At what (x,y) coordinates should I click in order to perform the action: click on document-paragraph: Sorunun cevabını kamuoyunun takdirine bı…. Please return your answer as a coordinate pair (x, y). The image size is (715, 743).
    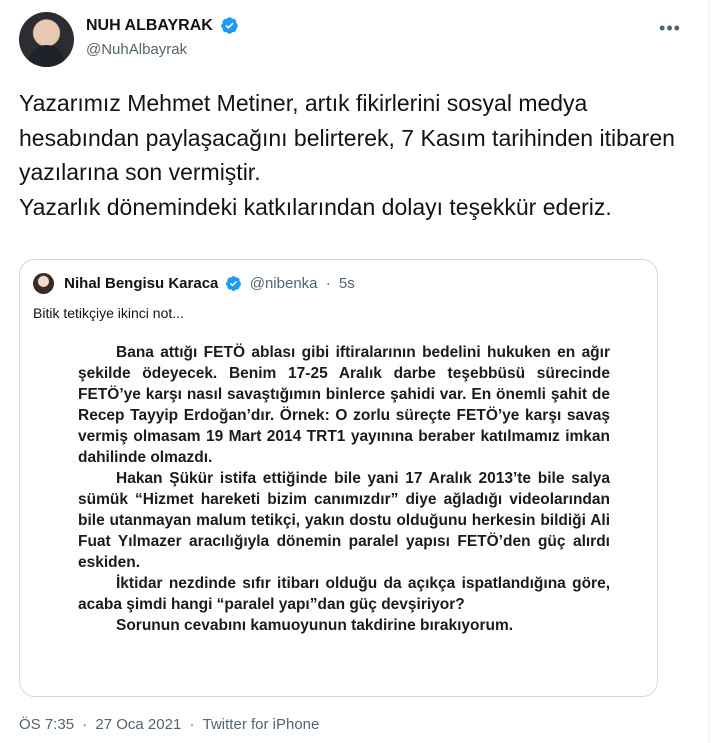
    Looking at the image, I should click on (315, 625).